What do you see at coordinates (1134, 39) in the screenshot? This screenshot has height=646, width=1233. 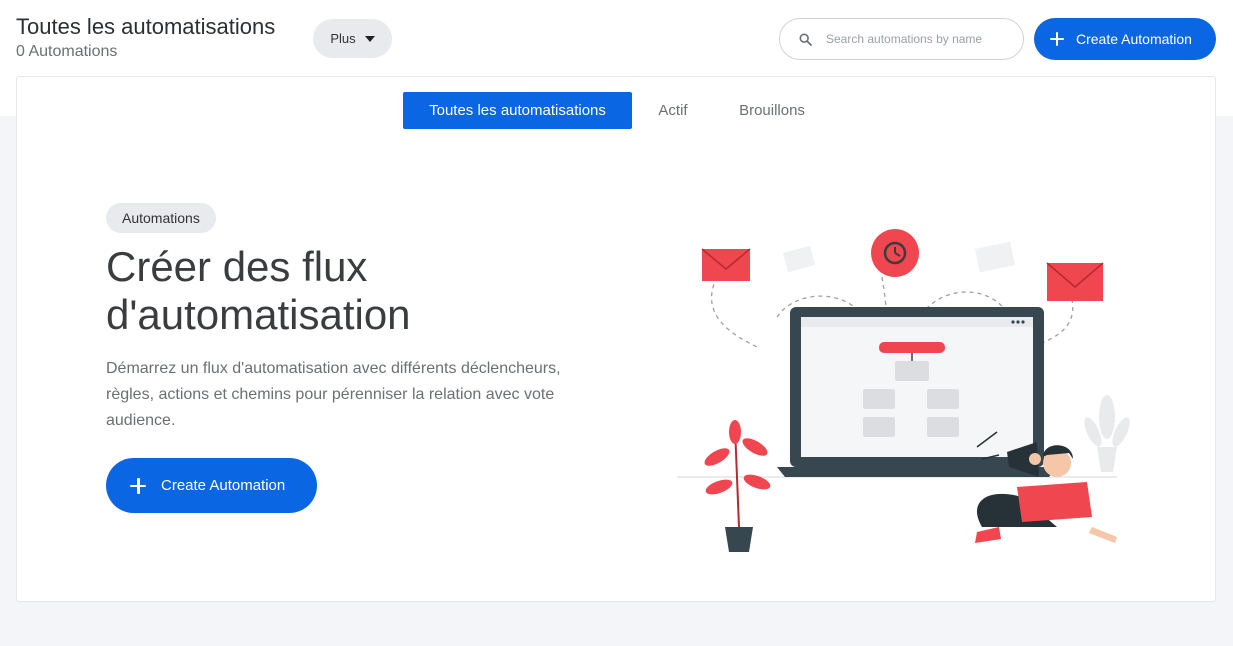 I see `create-automation-label: Create Automation` at bounding box center [1134, 39].